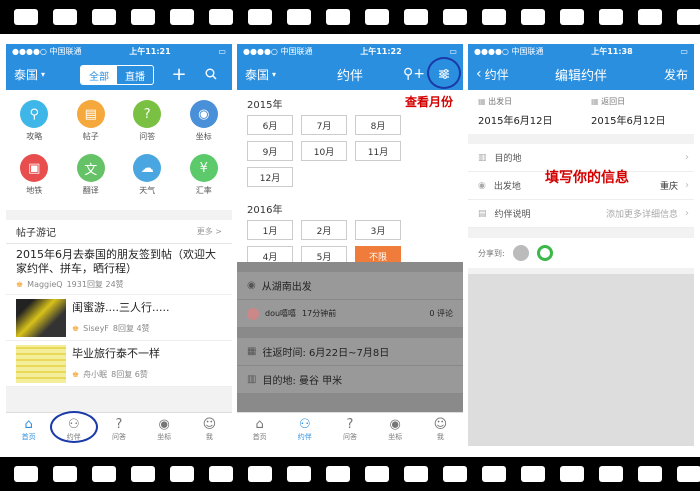 This screenshot has height=491, width=700. Describe the element at coordinates (324, 230) in the screenshot. I see `month-button: 2月` at that location.